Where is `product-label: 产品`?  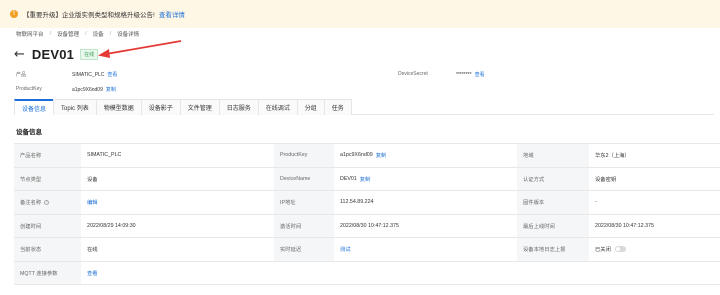
product-label: 产品 is located at coordinates (21, 75).